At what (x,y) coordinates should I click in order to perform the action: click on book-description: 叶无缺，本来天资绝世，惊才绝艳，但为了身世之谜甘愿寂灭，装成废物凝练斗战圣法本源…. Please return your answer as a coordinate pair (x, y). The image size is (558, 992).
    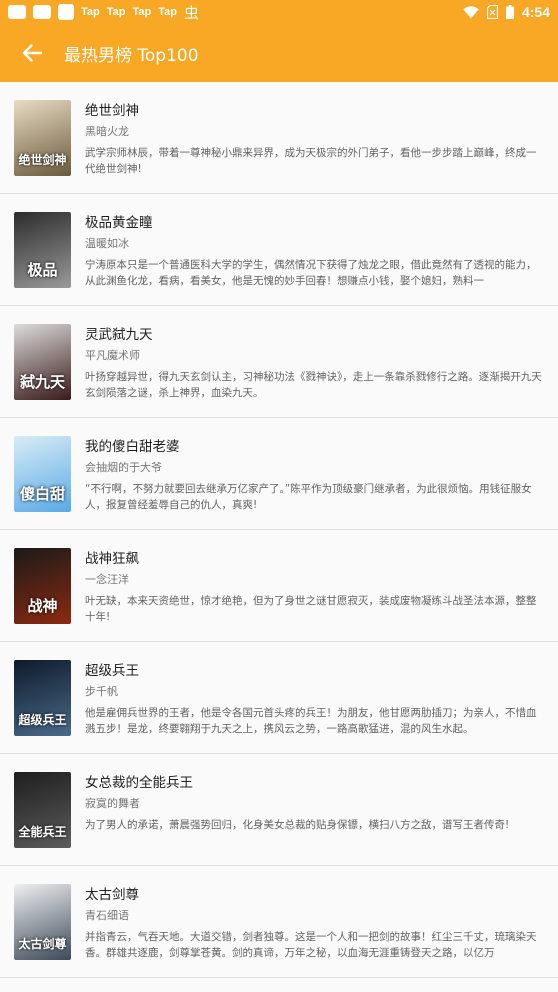
    Looking at the image, I should click on (311, 609).